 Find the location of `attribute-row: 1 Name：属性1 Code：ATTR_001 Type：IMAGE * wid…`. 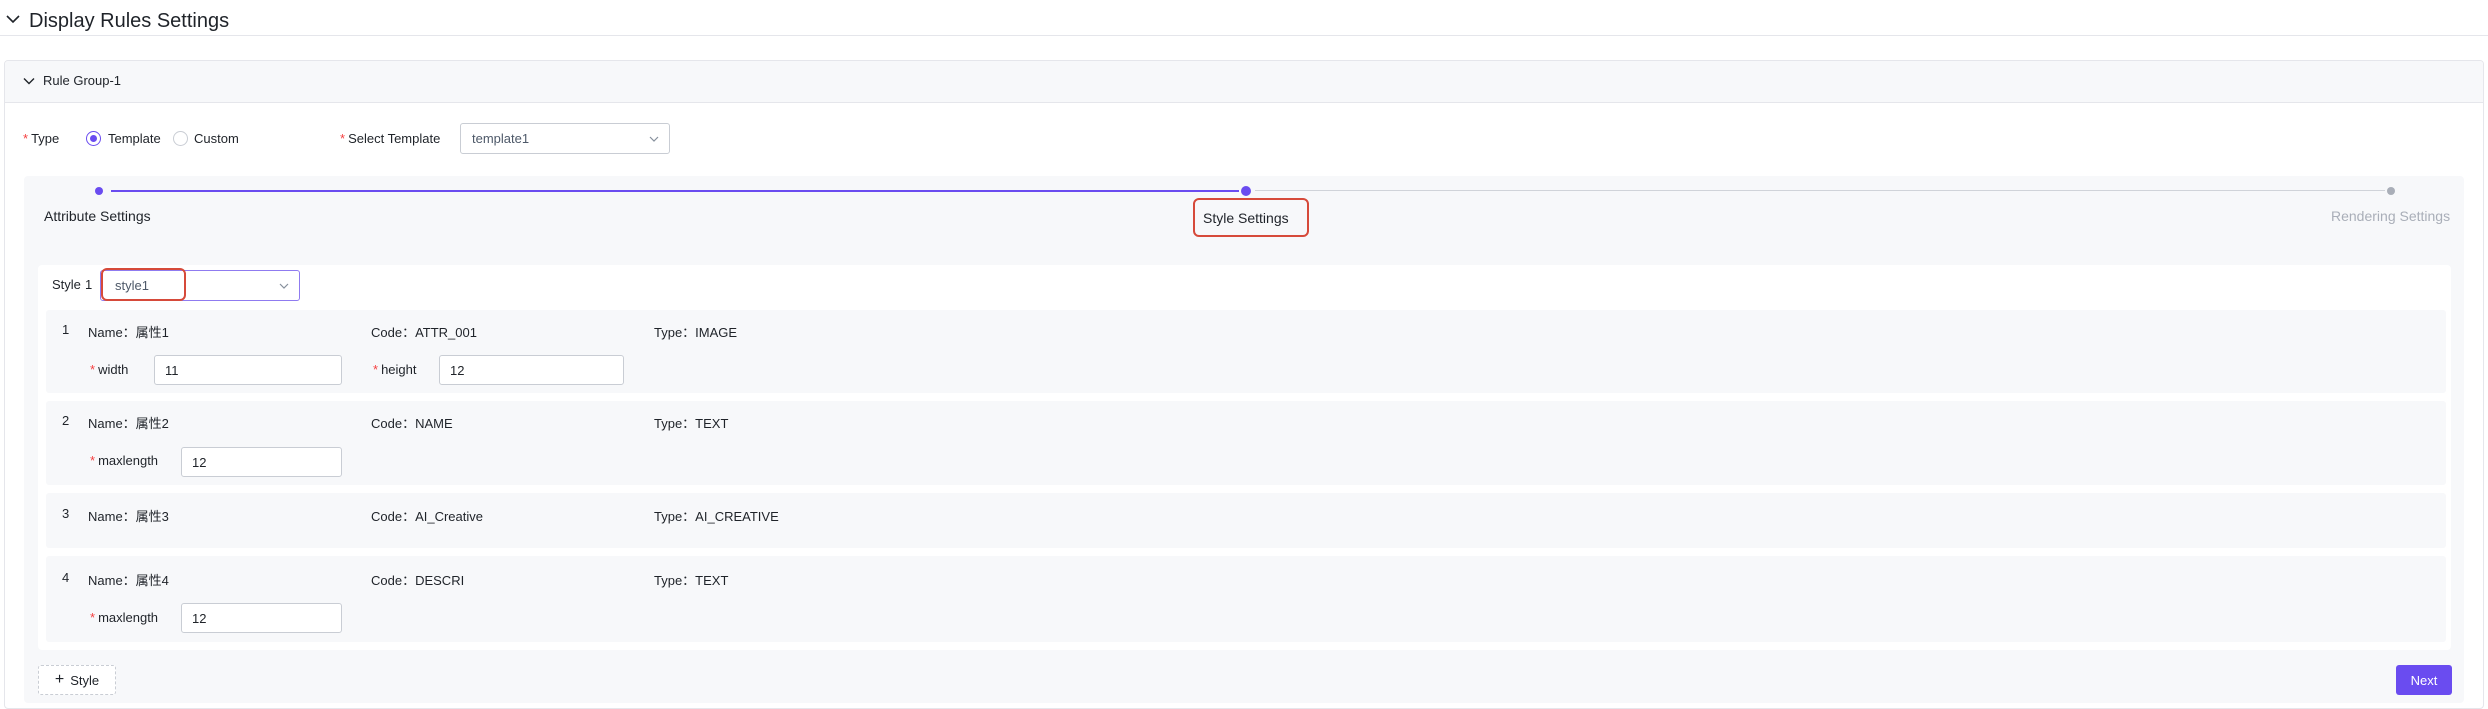

attribute-row: 1 Name：属性1 Code：ATTR_001 Type：IMAGE * wid… is located at coordinates (1246, 351).